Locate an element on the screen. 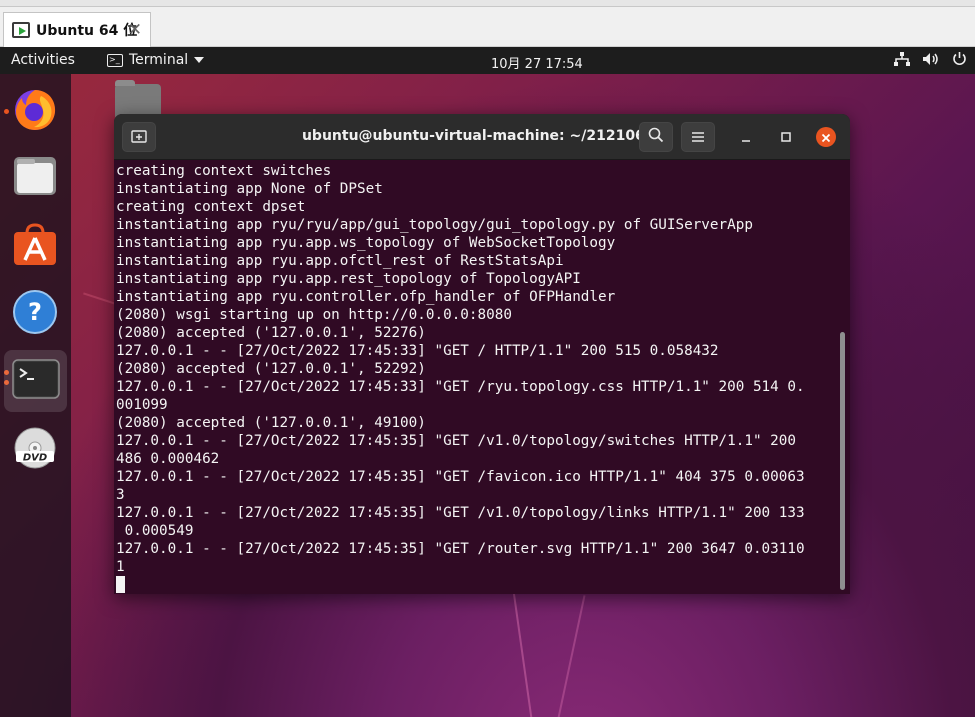  vm-host-tab-bar: Ubuntu 64 位 ✕ is located at coordinates (487, 23).